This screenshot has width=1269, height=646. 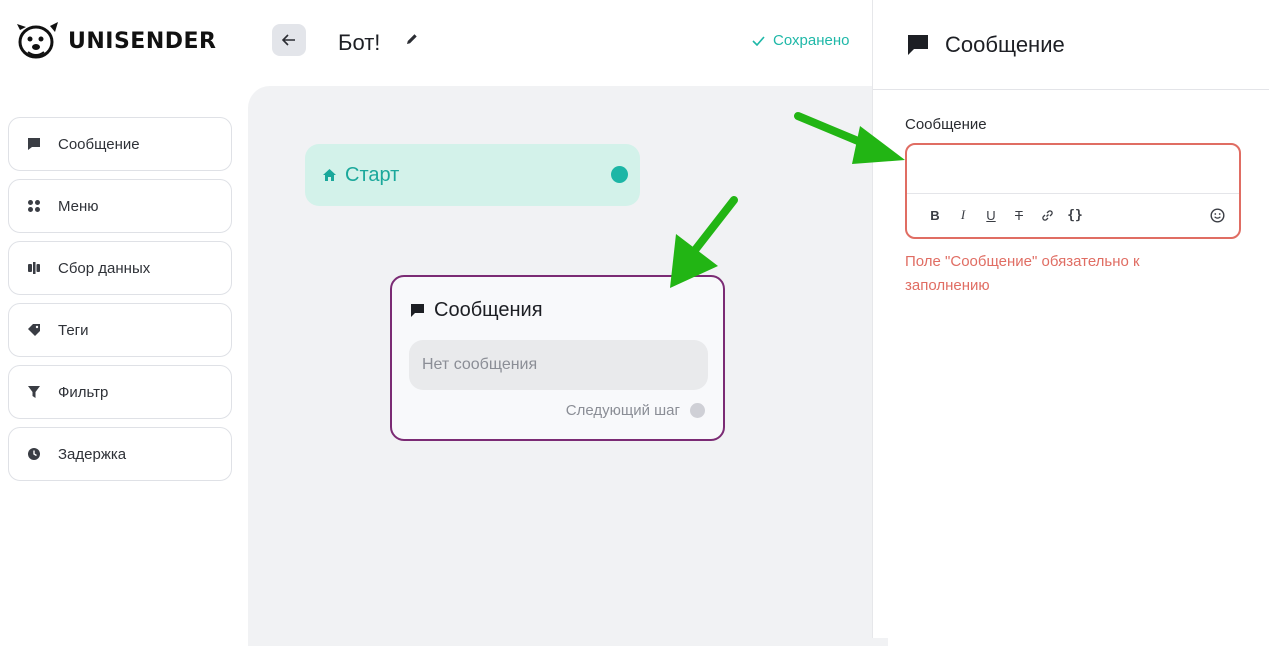 I want to click on sidebar-item-label: Сообщение, so click(x=99, y=144).